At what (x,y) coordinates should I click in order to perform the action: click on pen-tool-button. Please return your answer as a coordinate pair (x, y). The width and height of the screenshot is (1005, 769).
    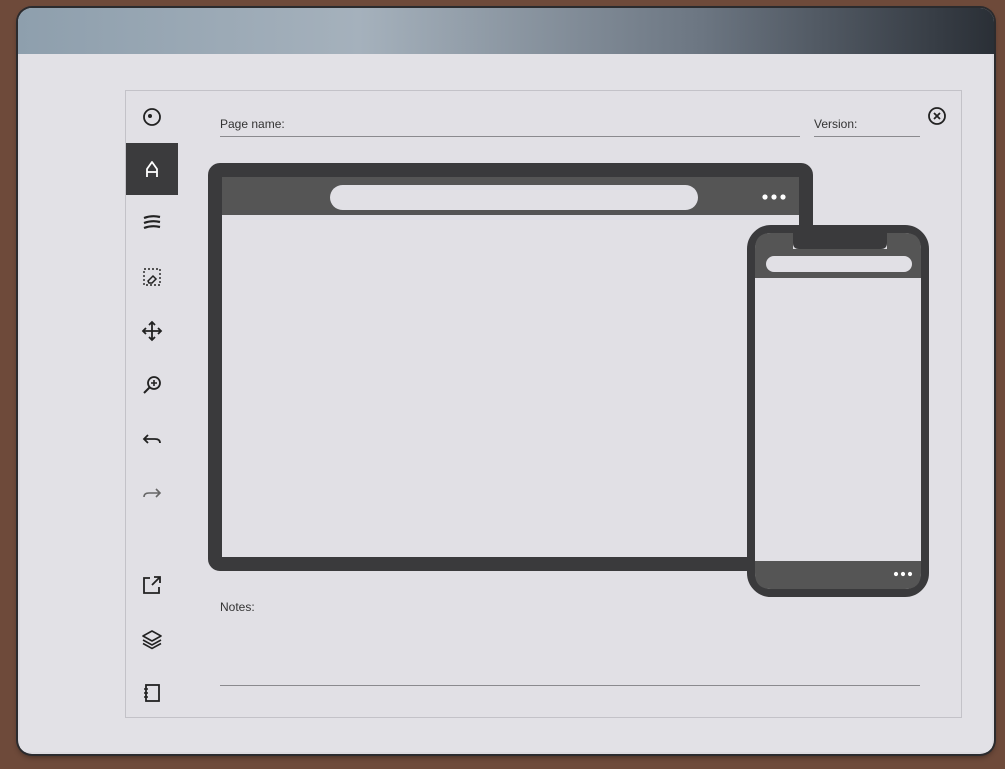
    Looking at the image, I should click on (152, 169).